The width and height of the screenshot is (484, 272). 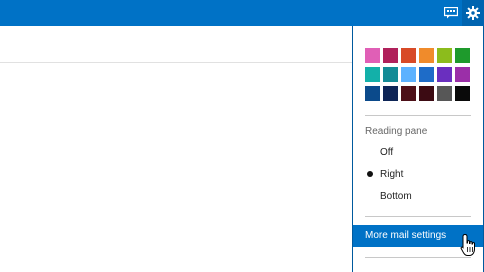 I want to click on more-mail-settings-label: More mail settings, so click(x=406, y=235).